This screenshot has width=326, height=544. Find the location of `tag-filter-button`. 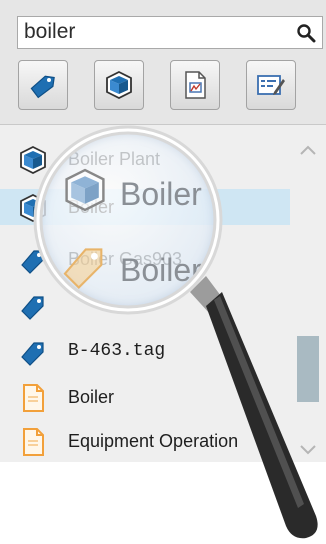

tag-filter-button is located at coordinates (43, 85).